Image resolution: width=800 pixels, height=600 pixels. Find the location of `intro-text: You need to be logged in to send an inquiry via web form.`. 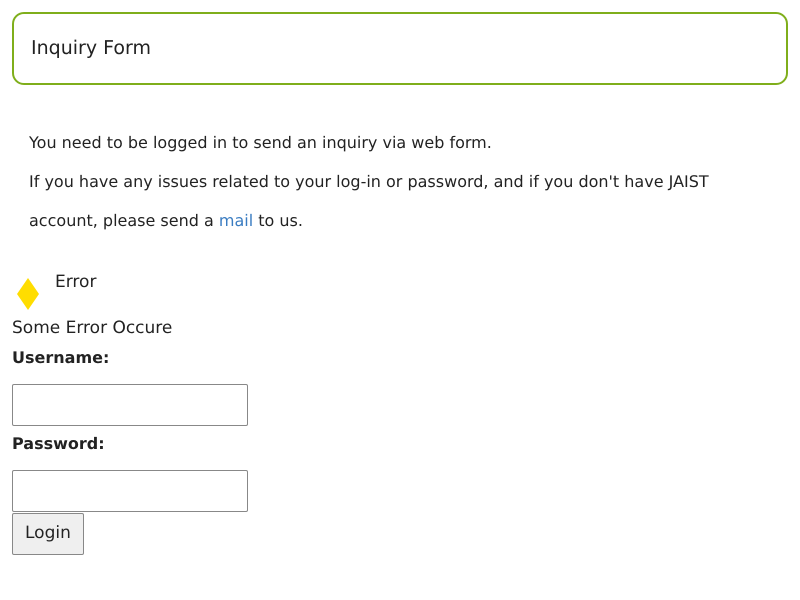

intro-text: You need to be logged in to send an inquiry via web form. is located at coordinates (261, 143).